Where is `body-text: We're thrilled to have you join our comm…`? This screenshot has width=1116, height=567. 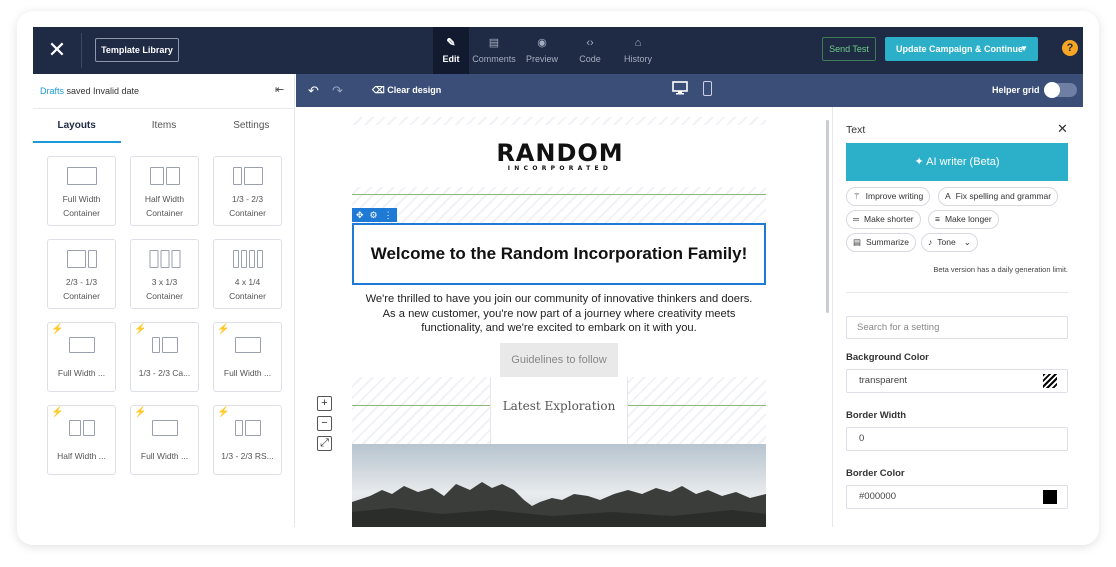
body-text: We're thrilled to have you join our comm… is located at coordinates (559, 314).